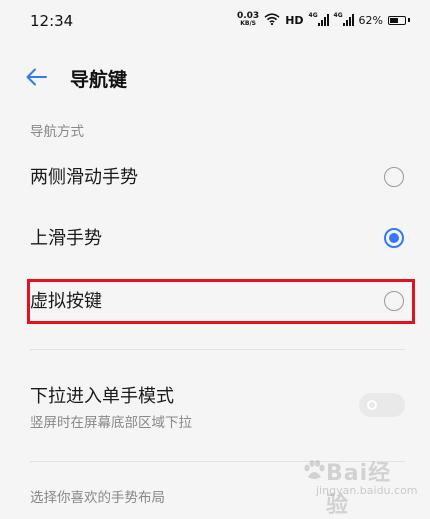 The height and width of the screenshot is (519, 430). What do you see at coordinates (99, 80) in the screenshot?
I see `page-title: 导航键` at bounding box center [99, 80].